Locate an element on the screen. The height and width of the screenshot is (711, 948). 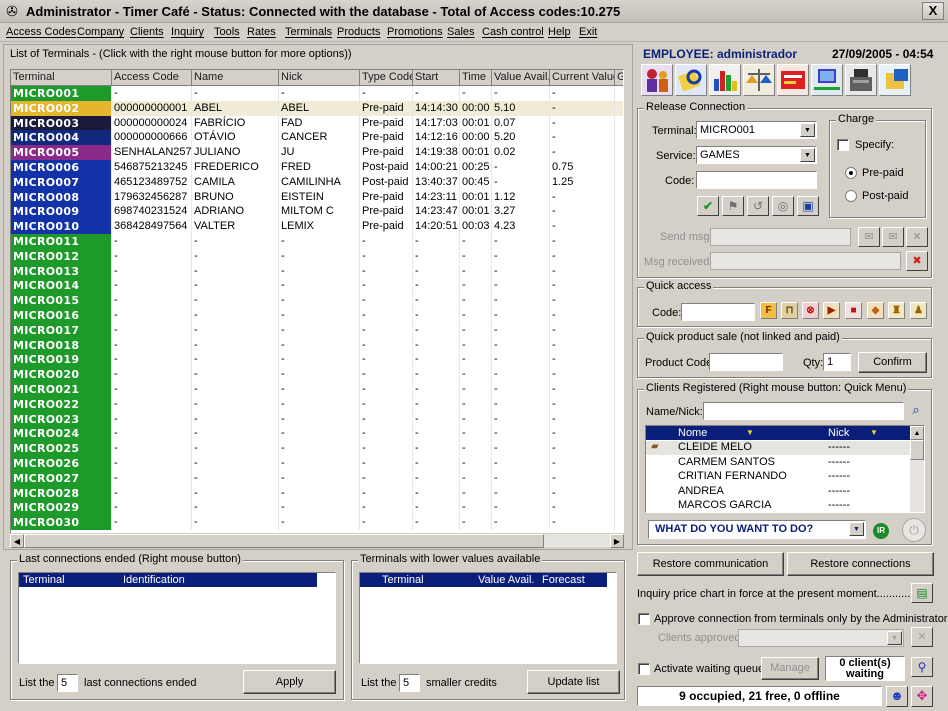
col-g: G is located at coordinates (619, 78).